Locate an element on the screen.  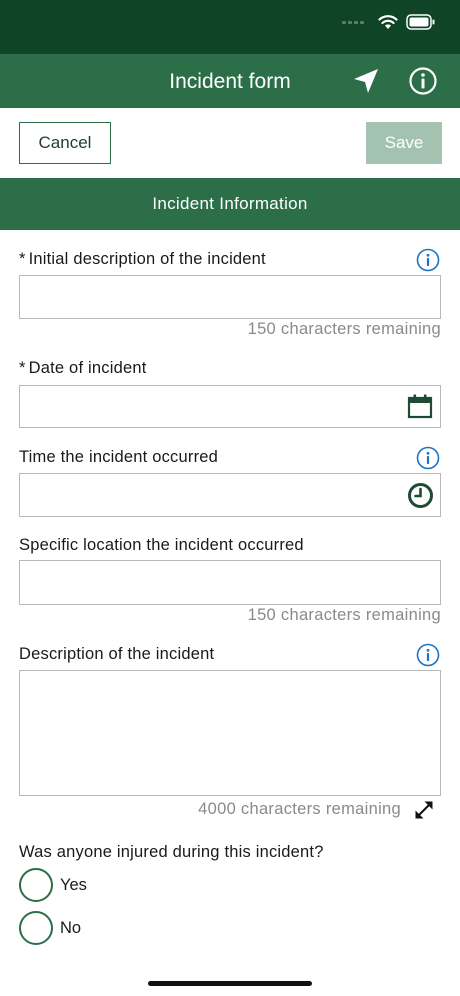
initial-description-label: * Initial description of the incident is located at coordinates (142, 259).